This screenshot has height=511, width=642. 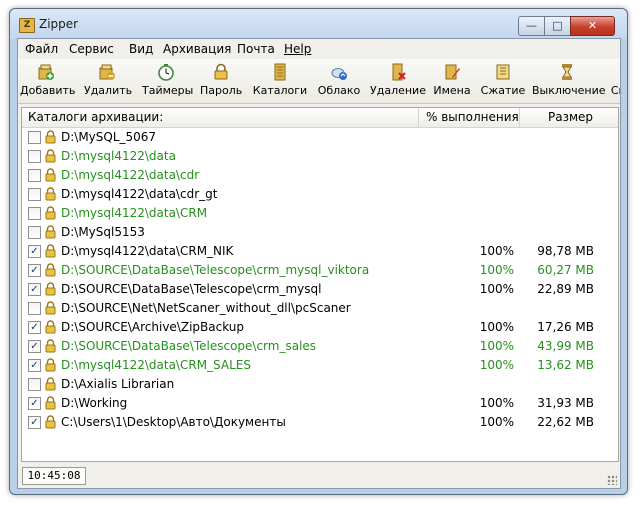 I want to click on table-row: D:\MySQL_5067, so click(x=320, y=137).